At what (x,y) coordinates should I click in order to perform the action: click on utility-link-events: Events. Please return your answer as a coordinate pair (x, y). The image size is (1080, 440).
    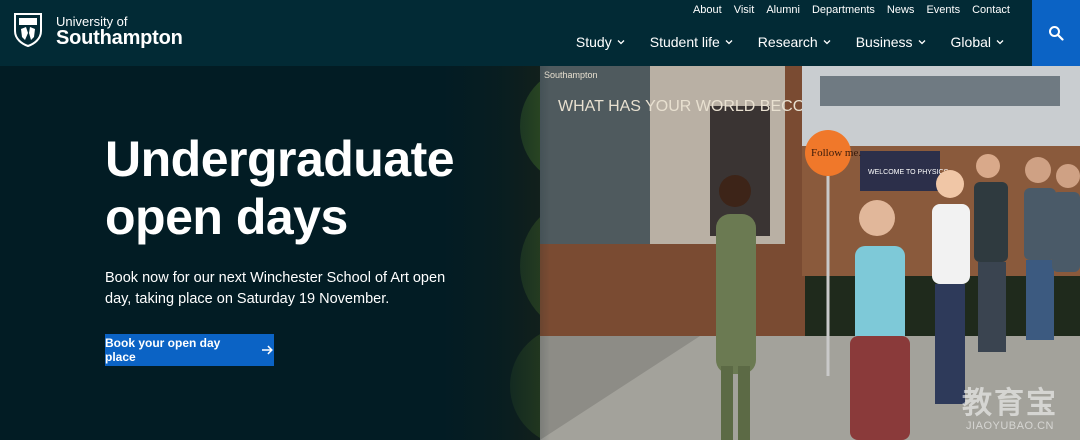
    Looking at the image, I should click on (943, 10).